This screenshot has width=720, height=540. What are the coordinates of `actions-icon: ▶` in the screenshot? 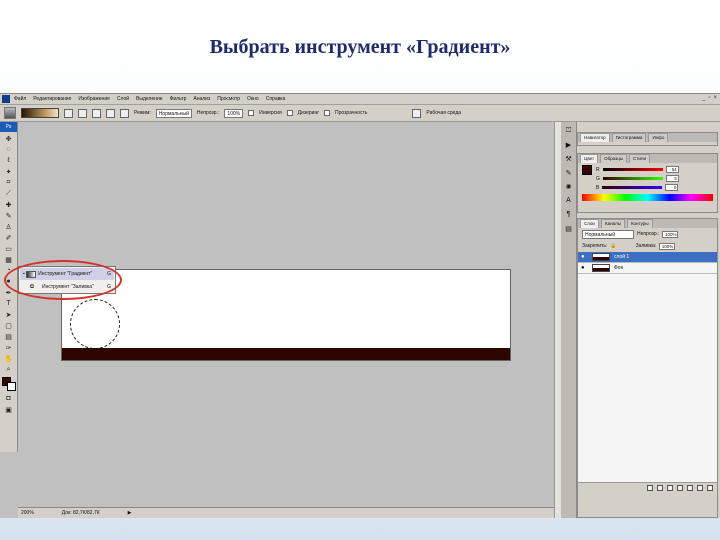 It's located at (569, 145).